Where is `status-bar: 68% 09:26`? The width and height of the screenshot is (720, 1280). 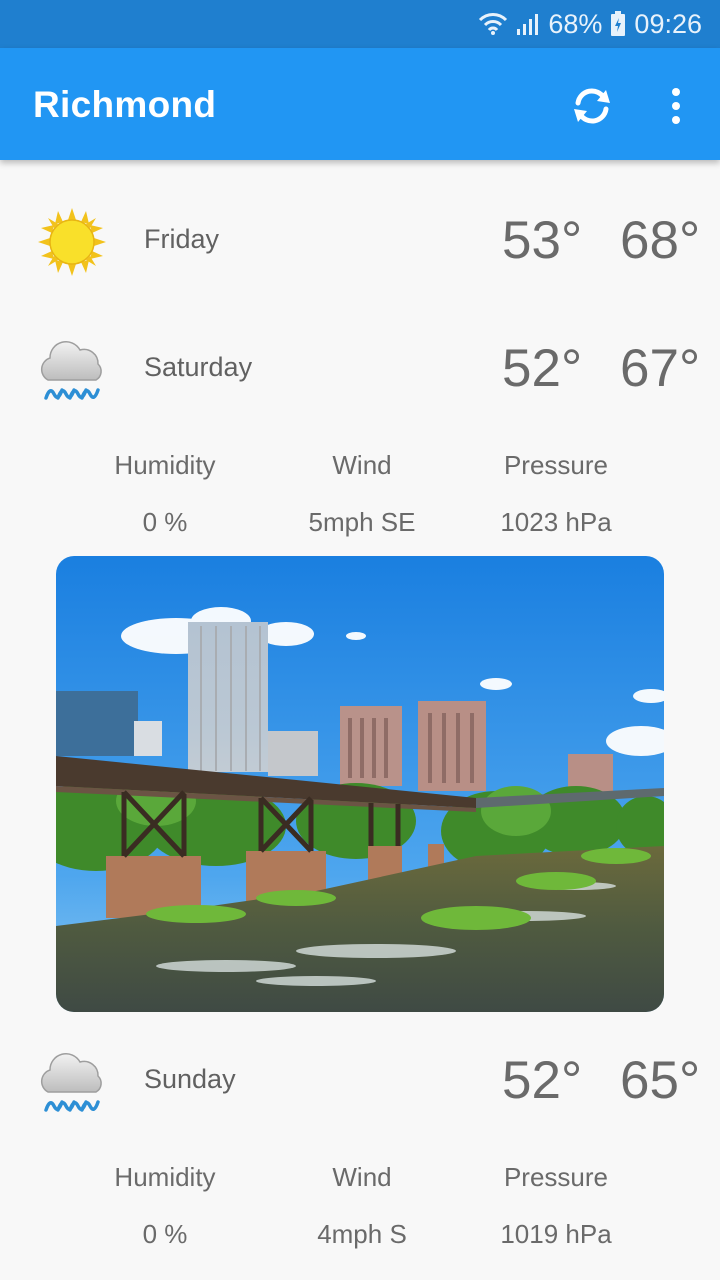
status-bar: 68% 09:26 is located at coordinates (360, 24).